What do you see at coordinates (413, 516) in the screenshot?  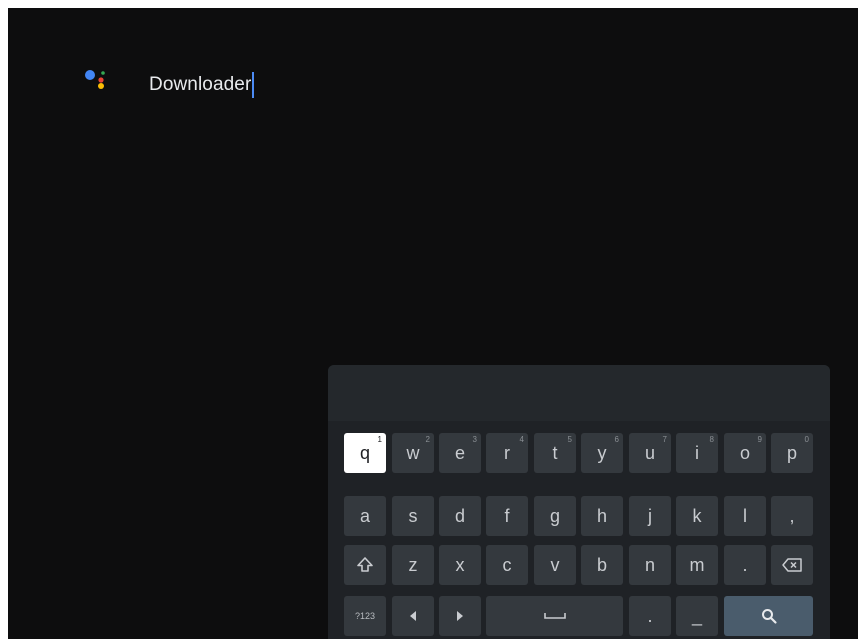 I see `key-s: s` at bounding box center [413, 516].